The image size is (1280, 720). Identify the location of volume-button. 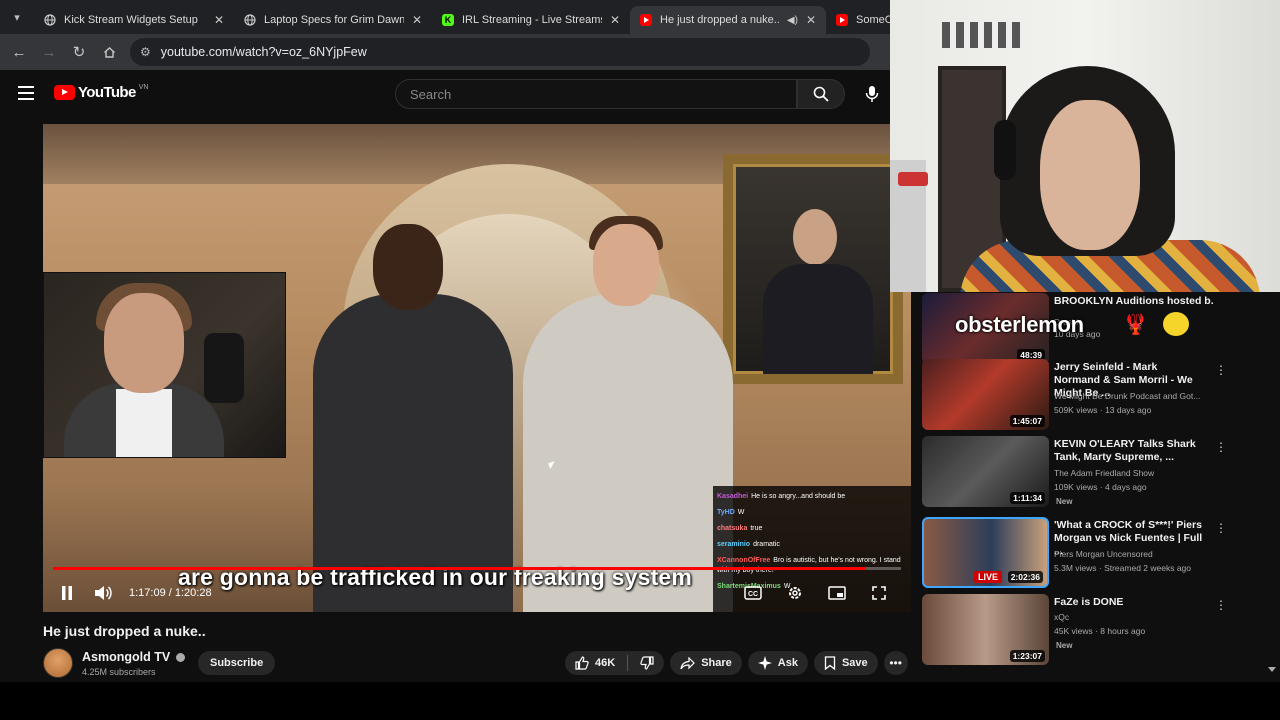
(103, 593).